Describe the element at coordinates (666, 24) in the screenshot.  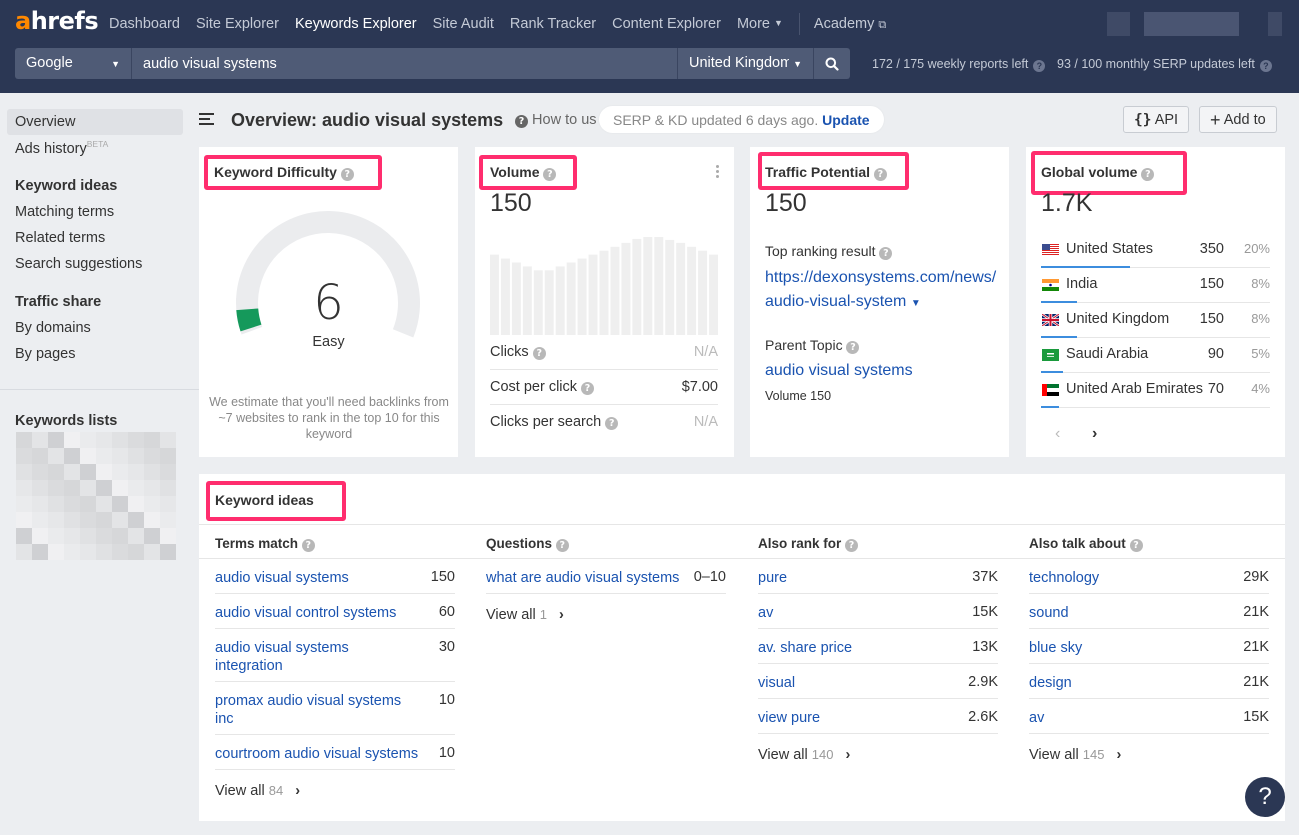
I see `nav-content-explorer: Content Explorer` at that location.